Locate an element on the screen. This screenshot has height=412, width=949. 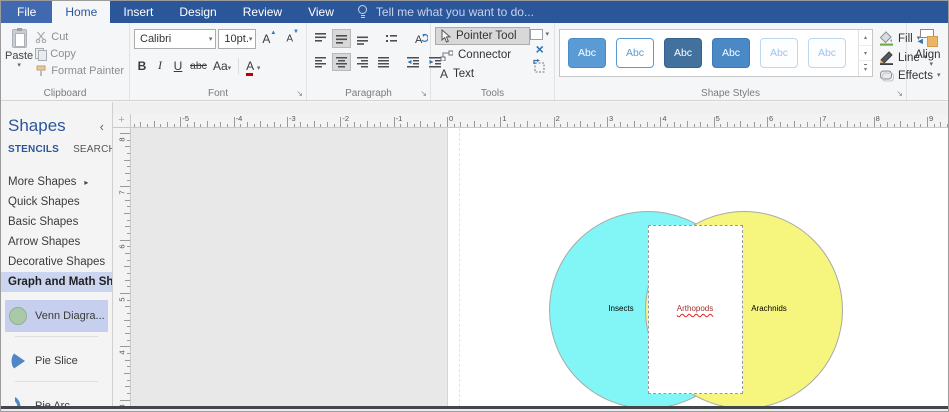
rectangle-tool-dropdown: ▾ is located at coordinates (539, 34).